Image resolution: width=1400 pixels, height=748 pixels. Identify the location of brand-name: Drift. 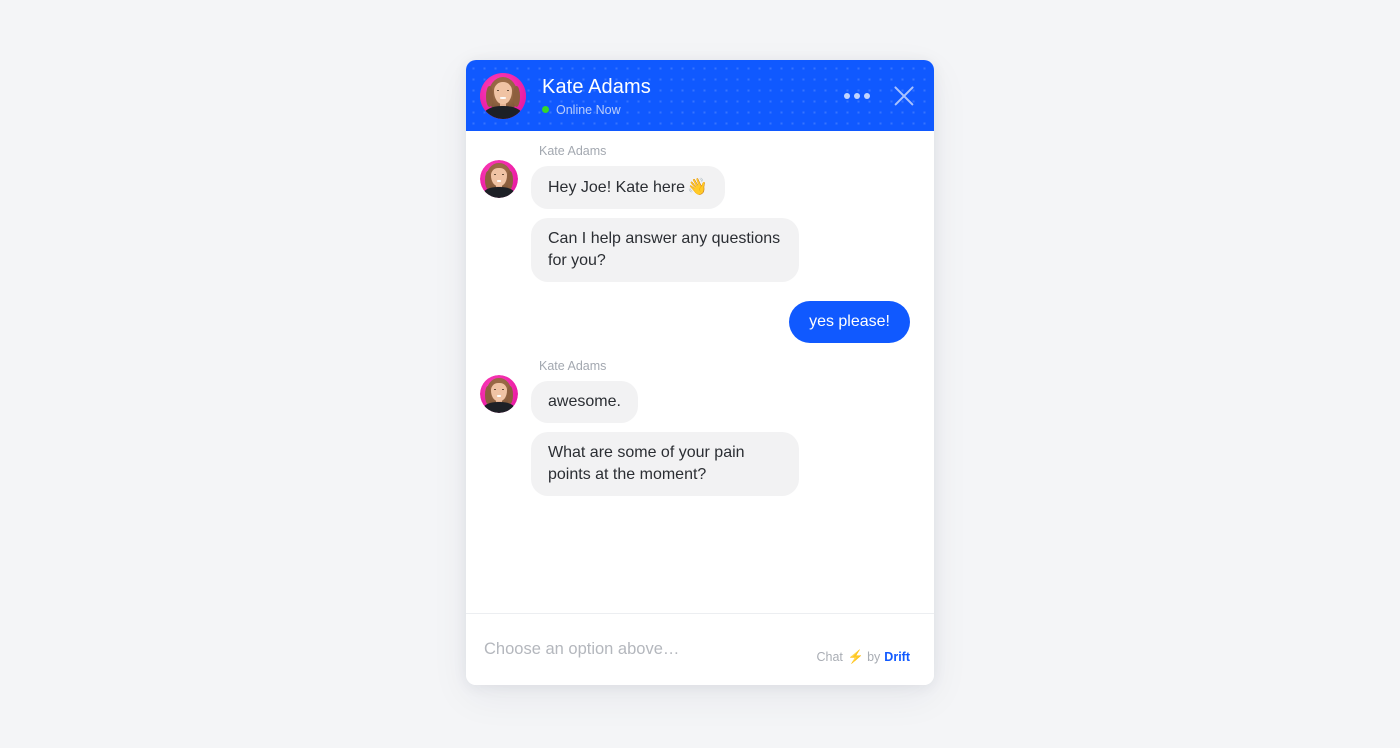
(897, 656).